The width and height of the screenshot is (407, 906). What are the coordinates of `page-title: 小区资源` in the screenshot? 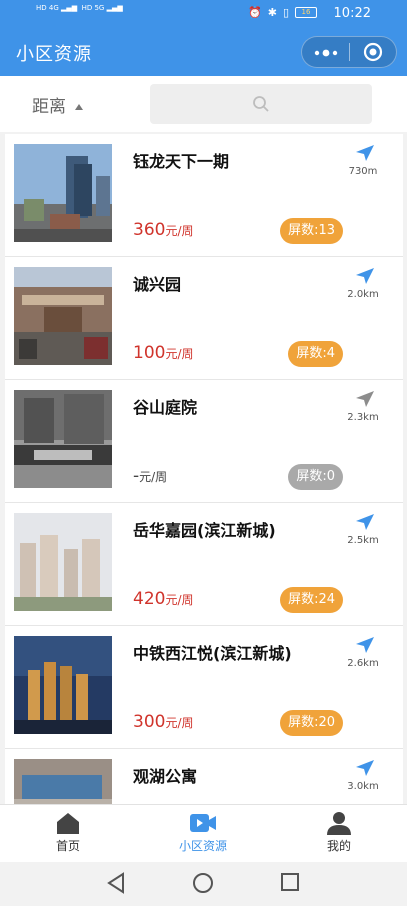 It's located at (54, 54).